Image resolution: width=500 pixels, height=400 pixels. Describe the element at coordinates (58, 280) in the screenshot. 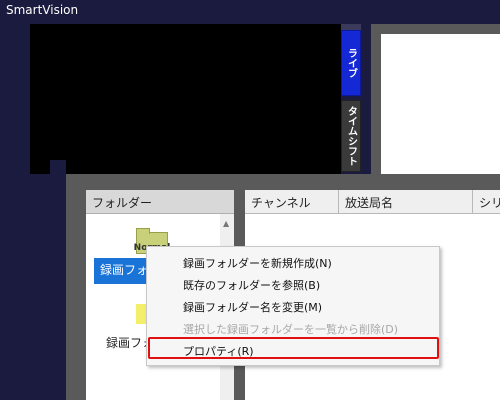

I see `window-edge` at that location.